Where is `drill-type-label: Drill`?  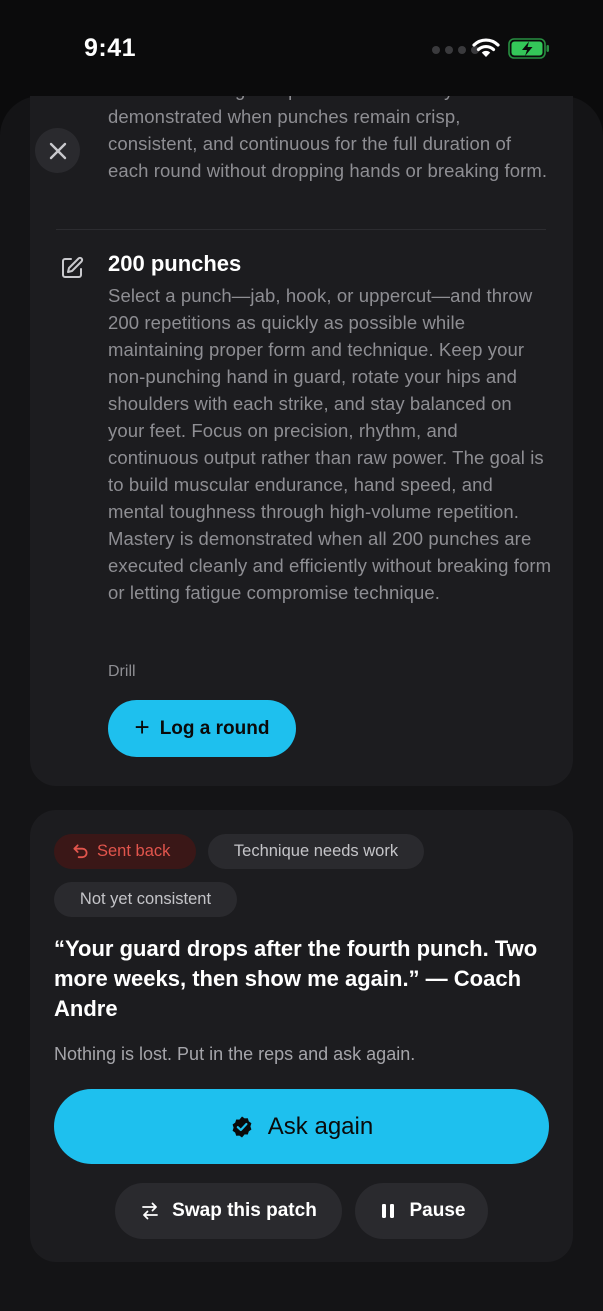 drill-type-label: Drill is located at coordinates (122, 671).